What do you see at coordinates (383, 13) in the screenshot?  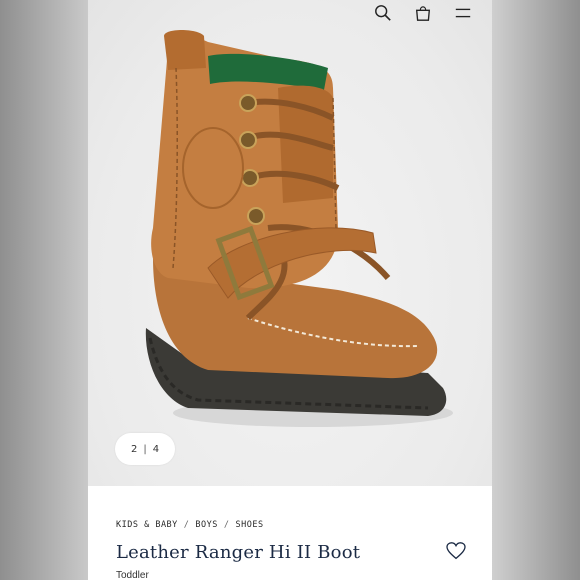 I see `search-icon` at bounding box center [383, 13].